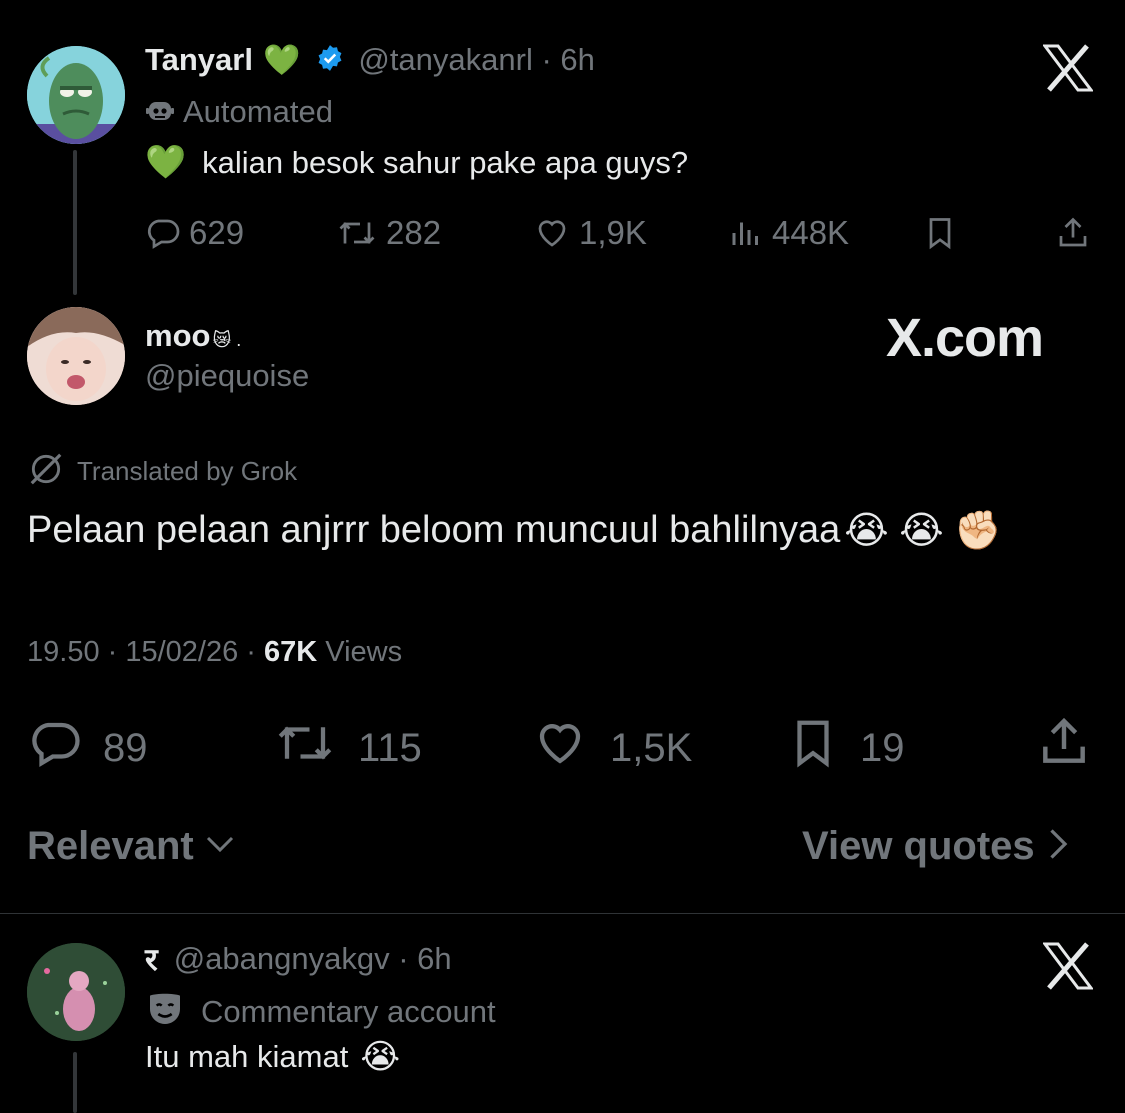 This screenshot has width=1125, height=1113. I want to click on avatar-person-image, so click(76, 356).